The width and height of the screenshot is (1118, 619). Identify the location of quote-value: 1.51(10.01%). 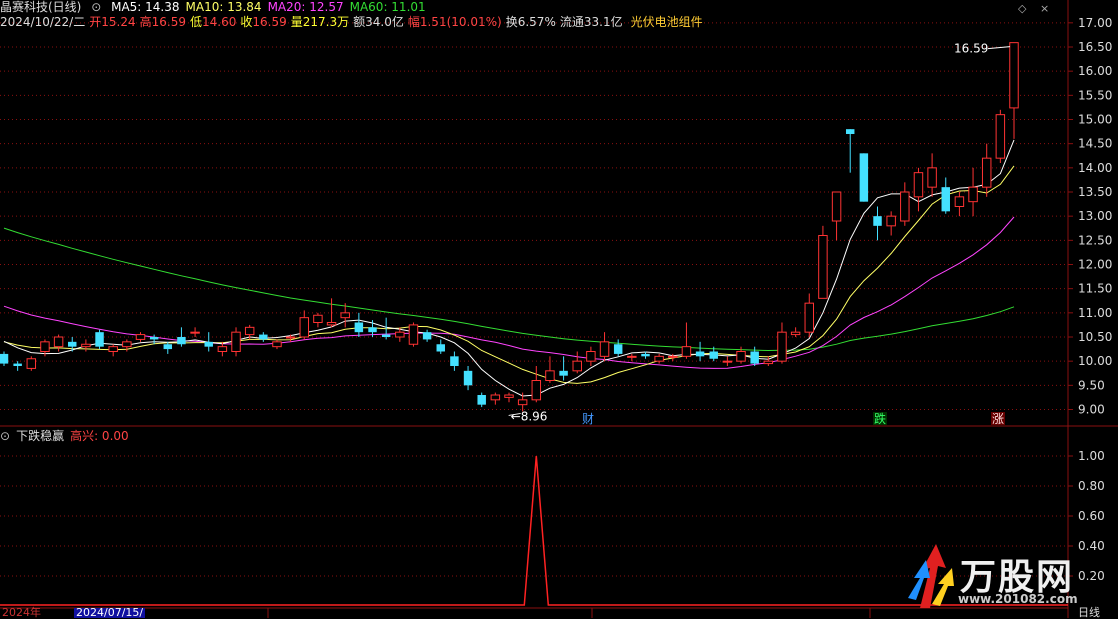
(460, 22).